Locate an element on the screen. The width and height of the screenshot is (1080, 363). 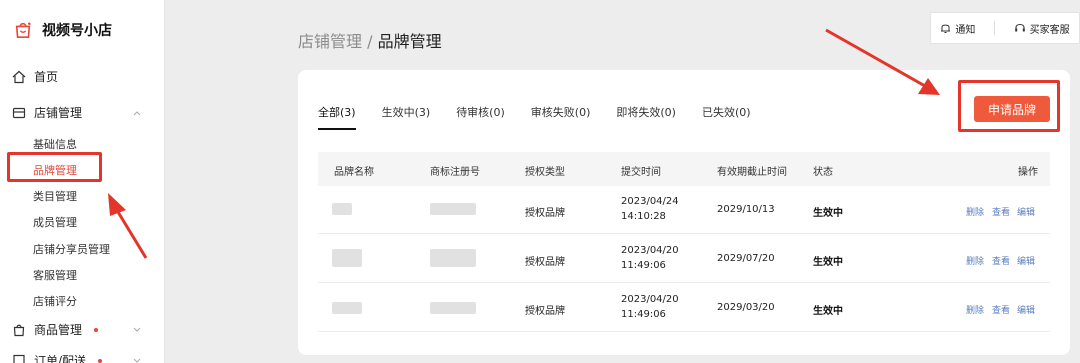
store-icon is located at coordinates (19, 112).